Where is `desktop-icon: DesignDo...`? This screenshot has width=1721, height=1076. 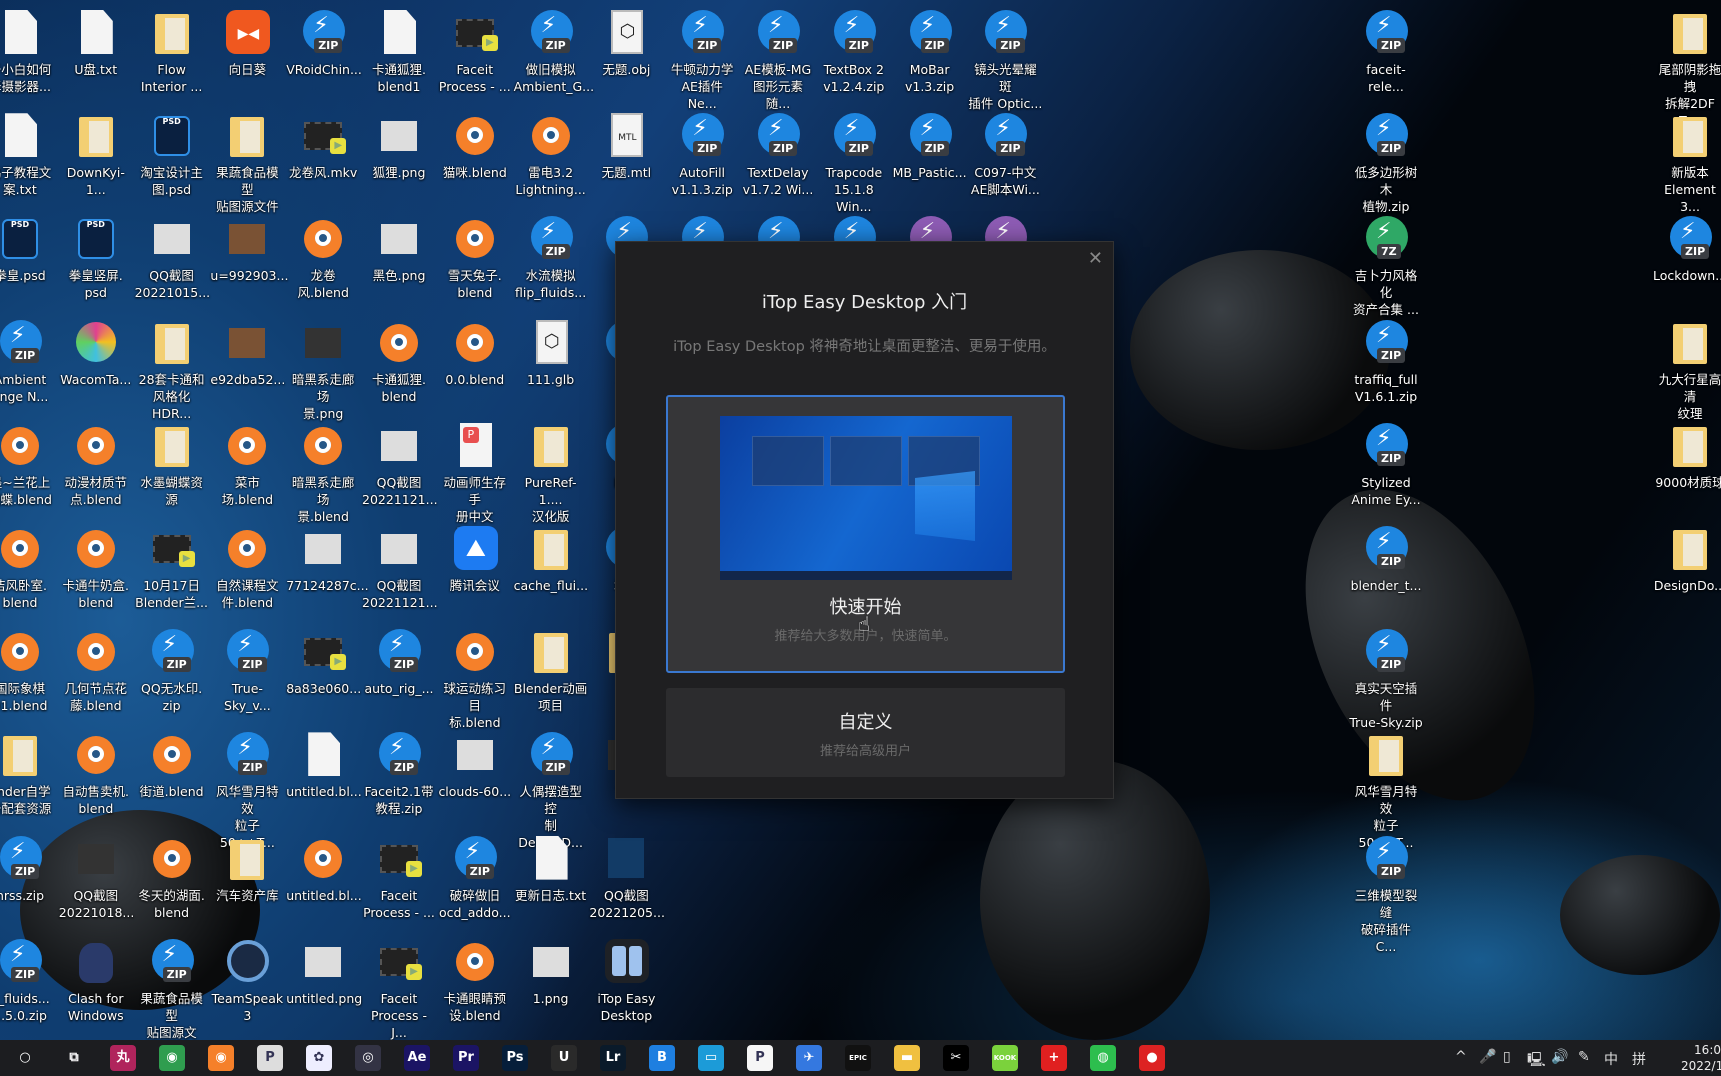
desktop-icon: DesignDo... is located at coordinates (1687, 560).